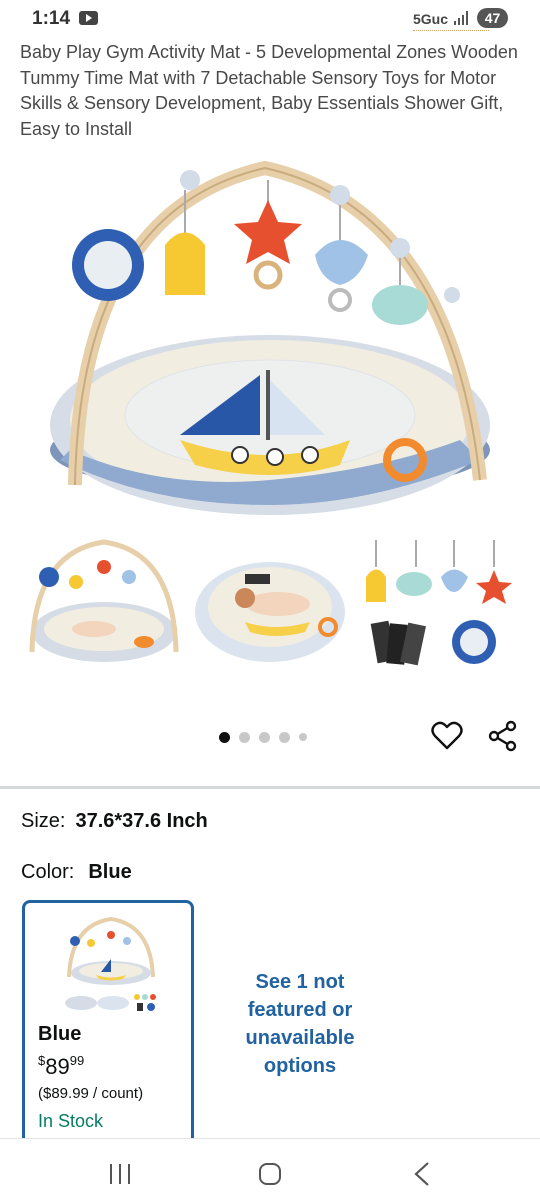 The height and width of the screenshot is (1204, 540). What do you see at coordinates (270, 18) in the screenshot?
I see `status-bar: 1:14 5Guc 47` at bounding box center [270, 18].